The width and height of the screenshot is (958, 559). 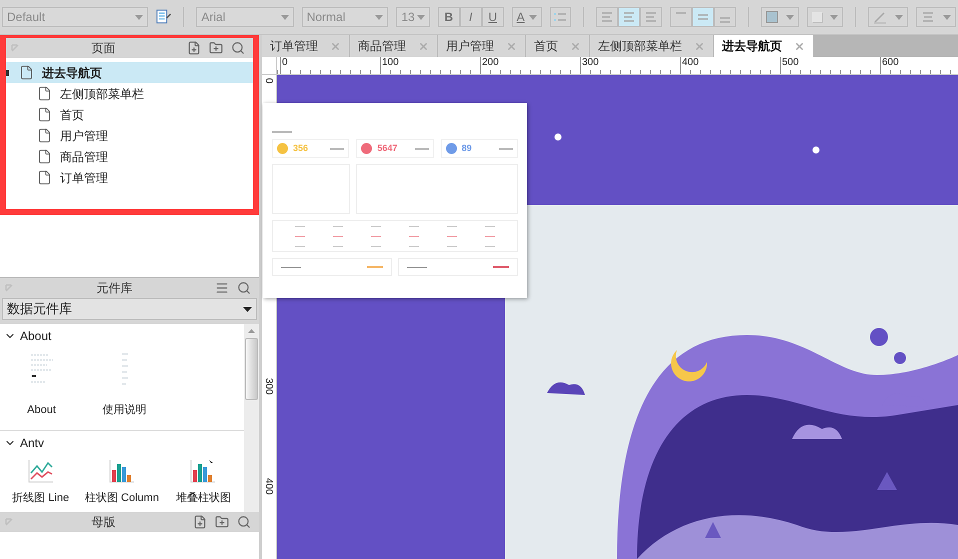 What do you see at coordinates (558, 46) in the screenshot?
I see `document-tab: 首页` at bounding box center [558, 46].